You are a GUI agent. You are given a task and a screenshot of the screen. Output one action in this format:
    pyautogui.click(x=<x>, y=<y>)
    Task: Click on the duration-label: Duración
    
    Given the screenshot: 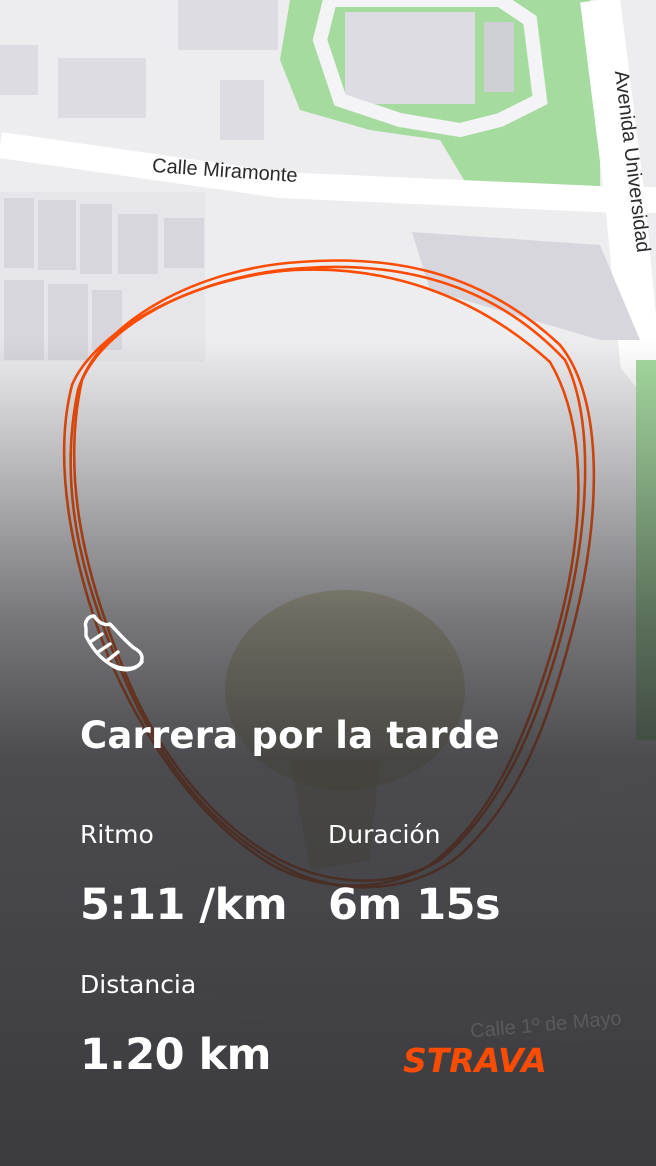 What is the action you would take?
    pyautogui.click(x=384, y=834)
    